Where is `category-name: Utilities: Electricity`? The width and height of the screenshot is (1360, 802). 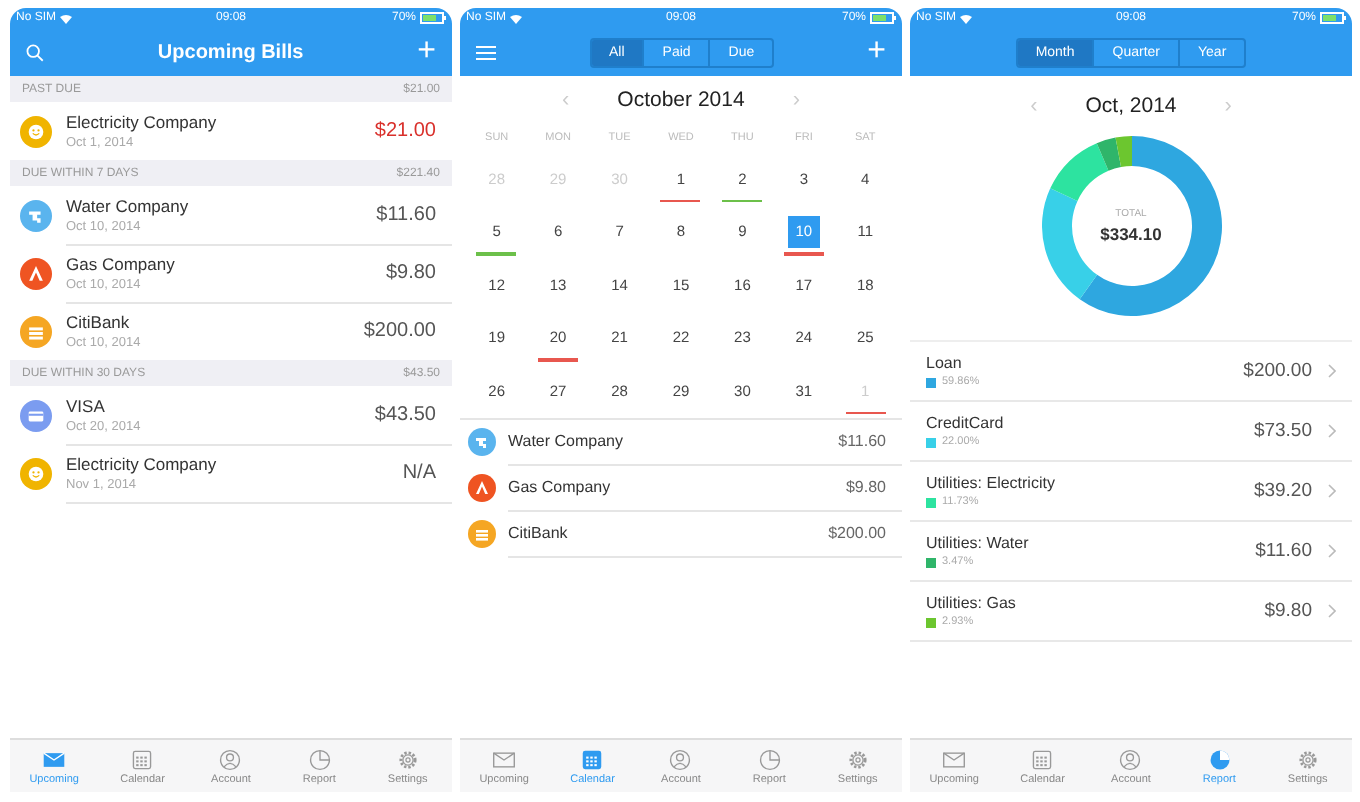
category-name: Utilities: Electricity is located at coordinates (991, 483).